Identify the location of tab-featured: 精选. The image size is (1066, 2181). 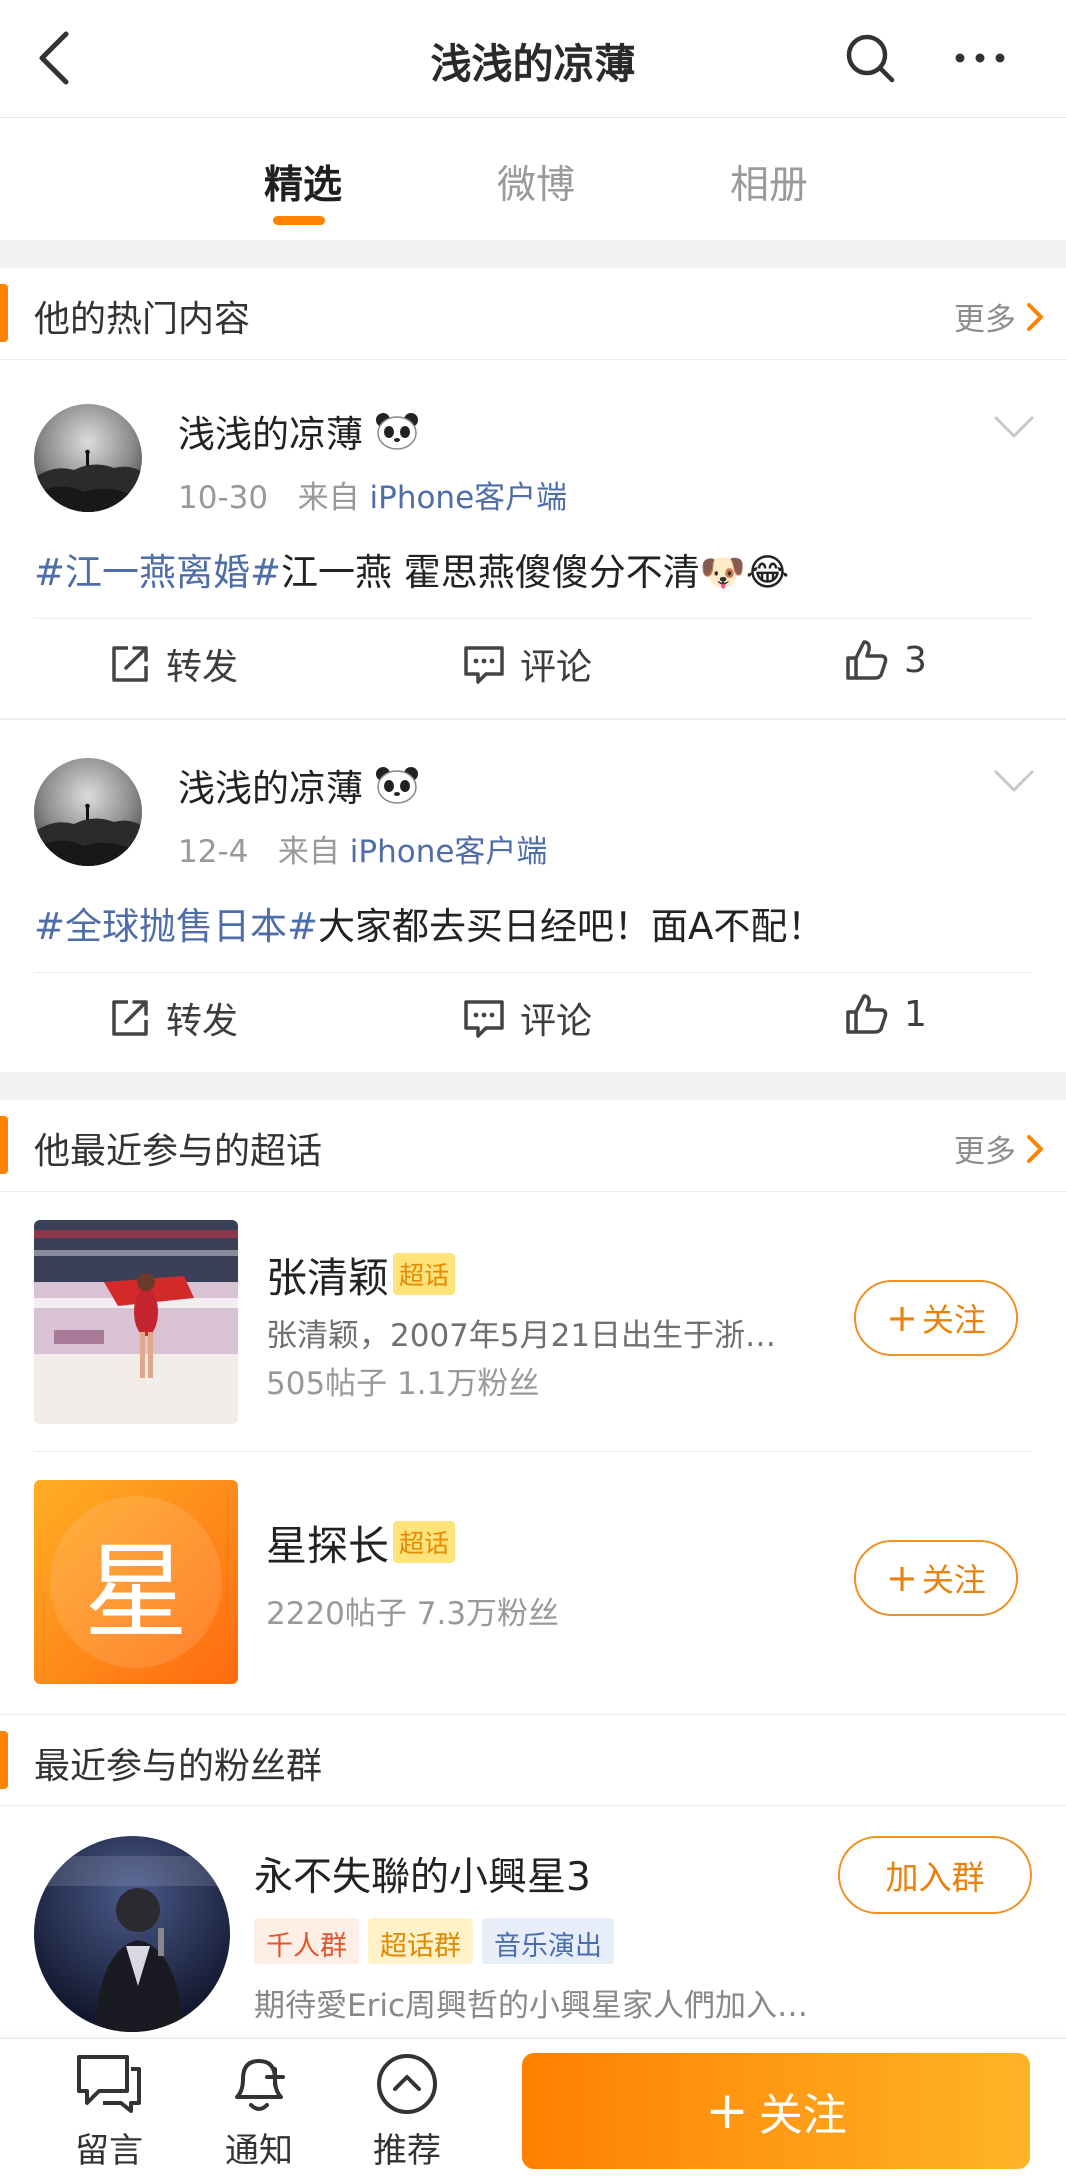
(303, 182).